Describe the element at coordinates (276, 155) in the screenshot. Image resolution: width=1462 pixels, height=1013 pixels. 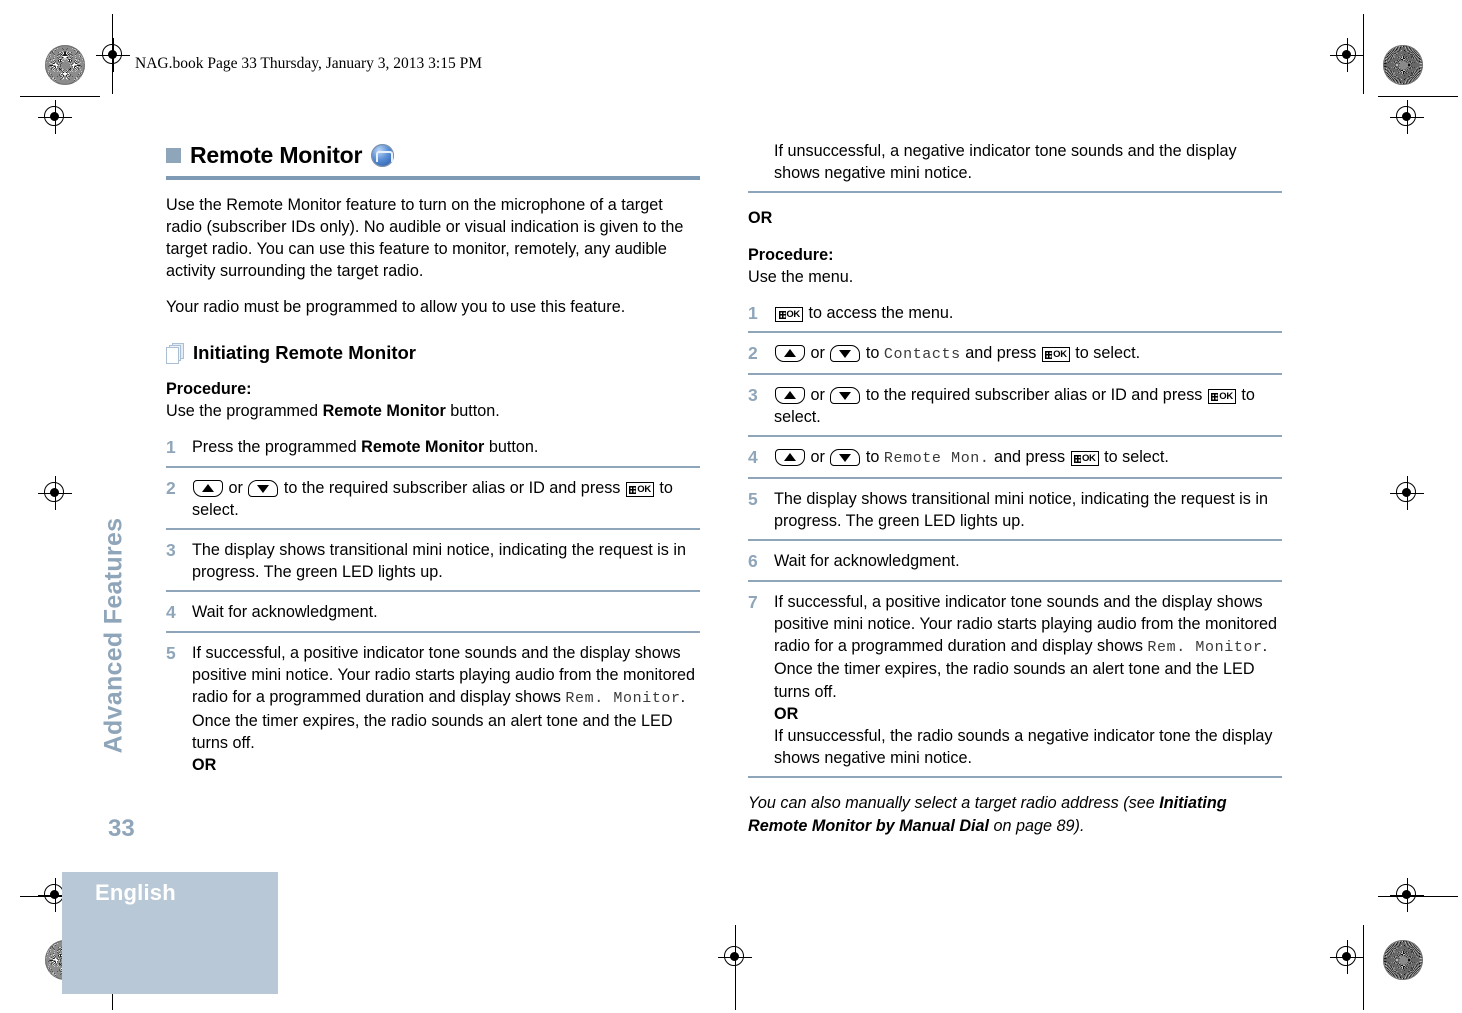
I see `page-title: Remote Monitor` at that location.